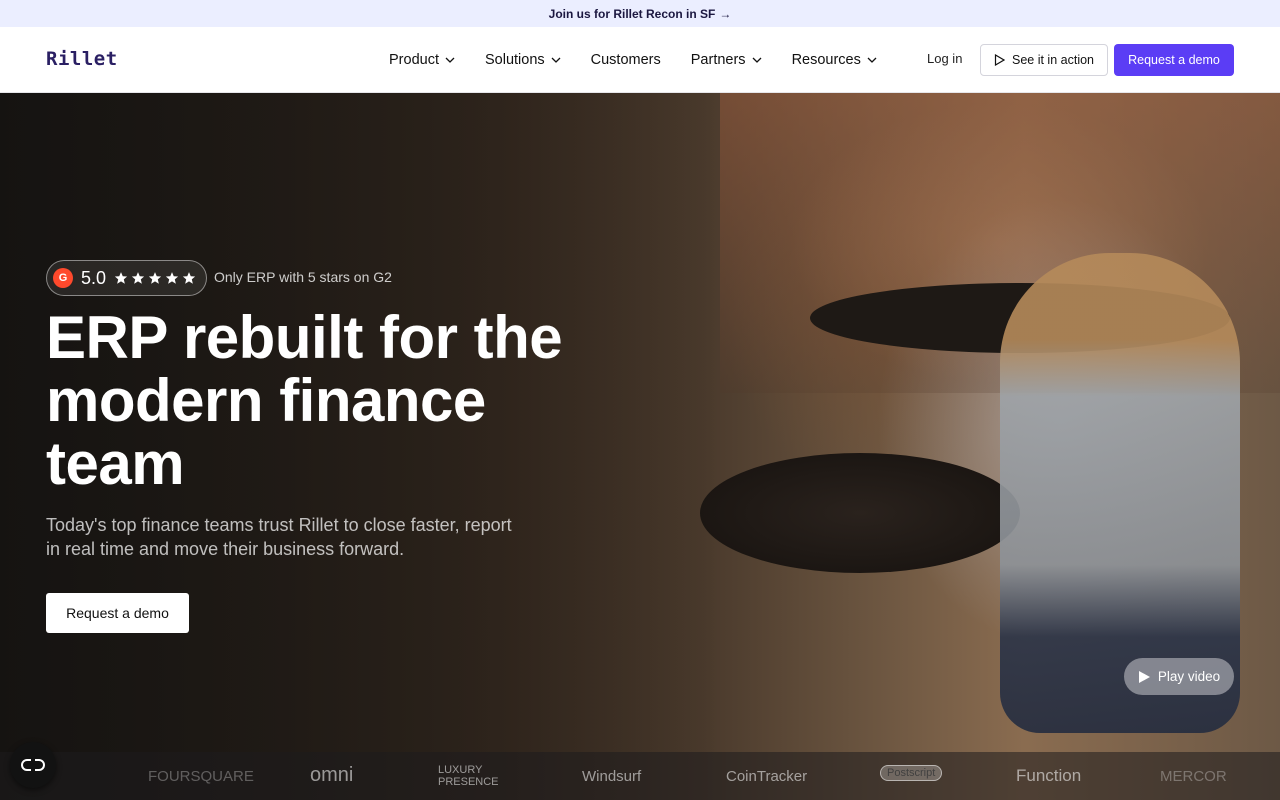  I want to click on request-demo-hero-button: Request a demo, so click(117, 613).